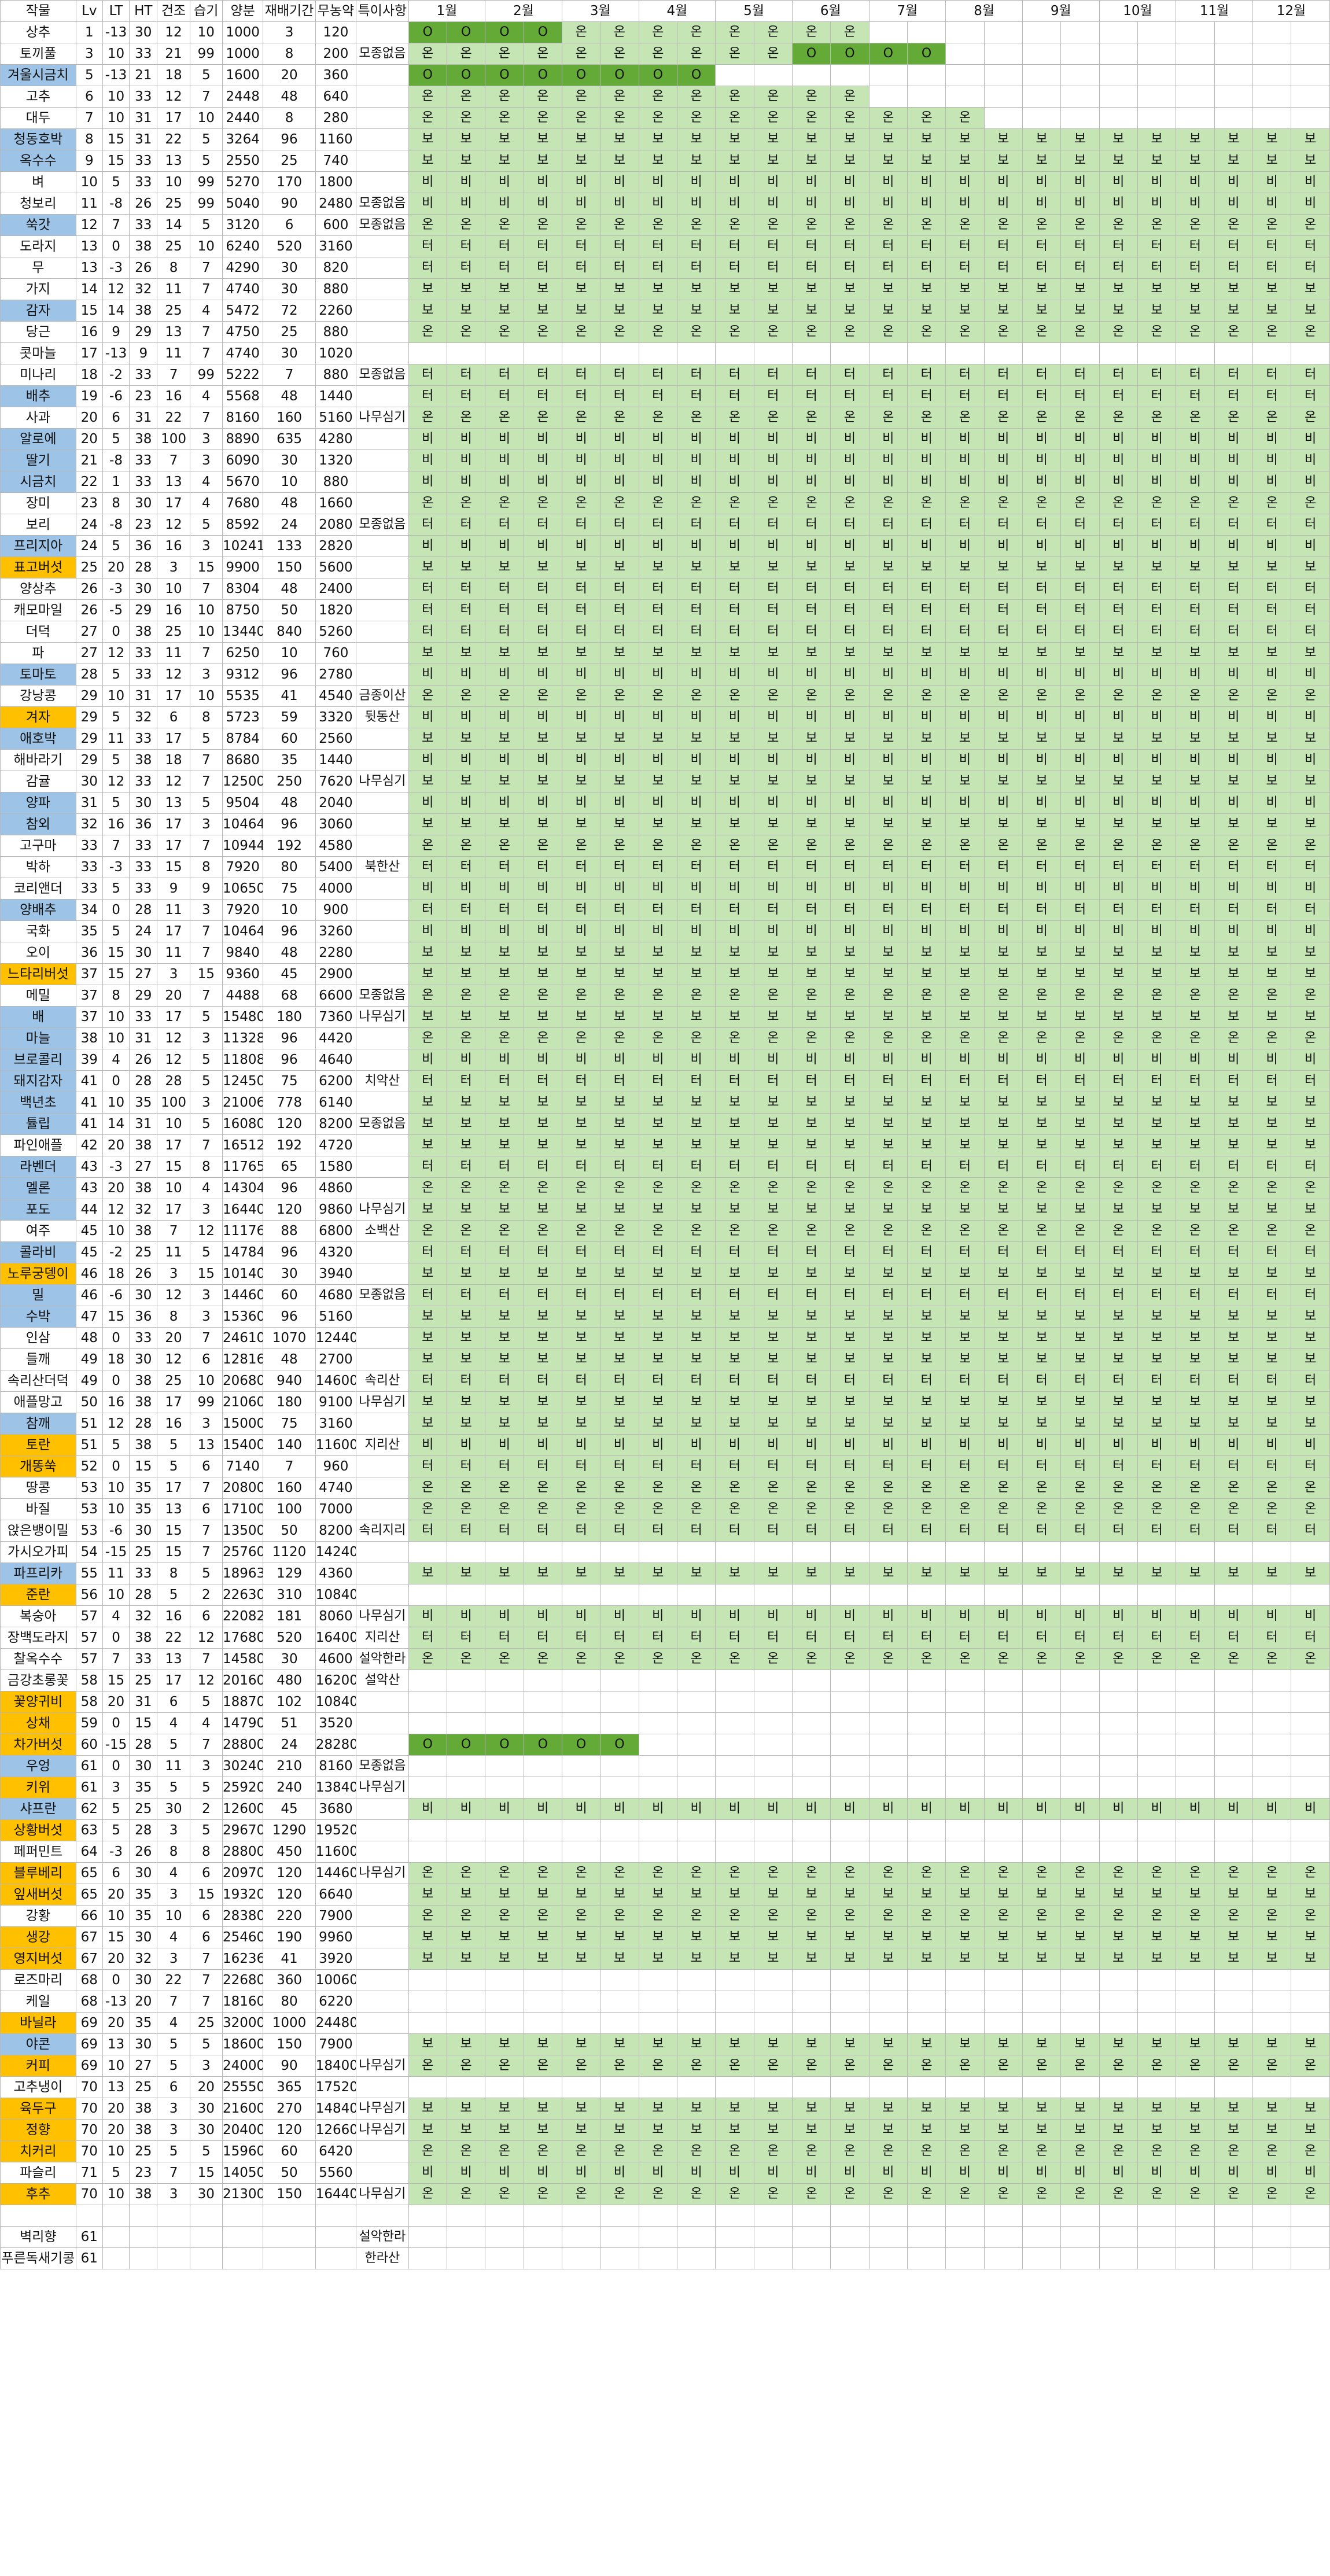  I want to click on stat-cell: 1000, so click(289, 2023).